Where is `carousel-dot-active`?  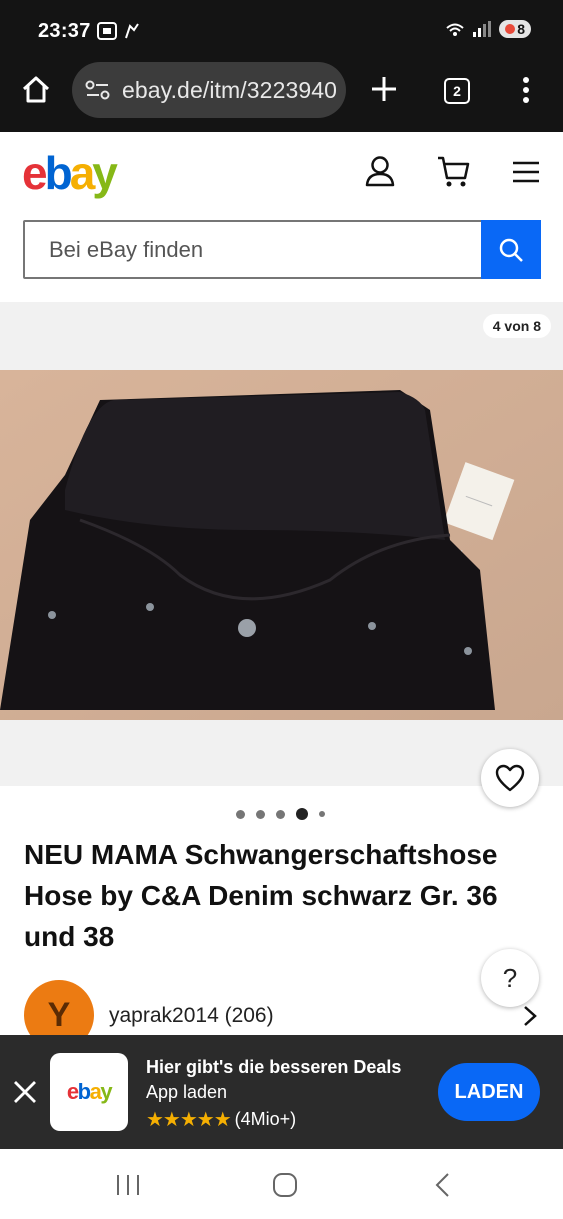 carousel-dot-active is located at coordinates (302, 814).